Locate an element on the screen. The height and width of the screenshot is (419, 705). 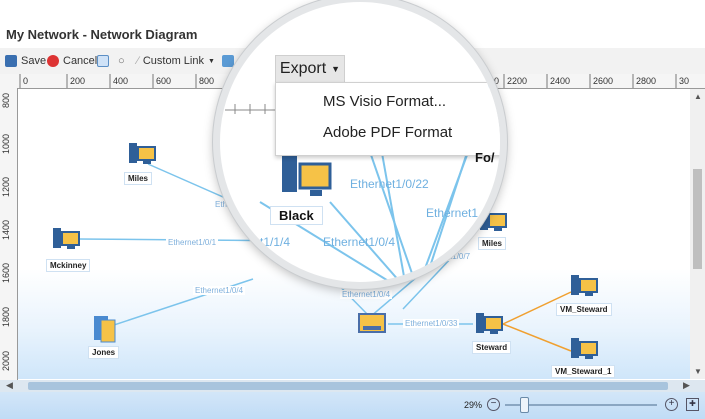
link-icon: ∕ is located at coordinates (138, 61).